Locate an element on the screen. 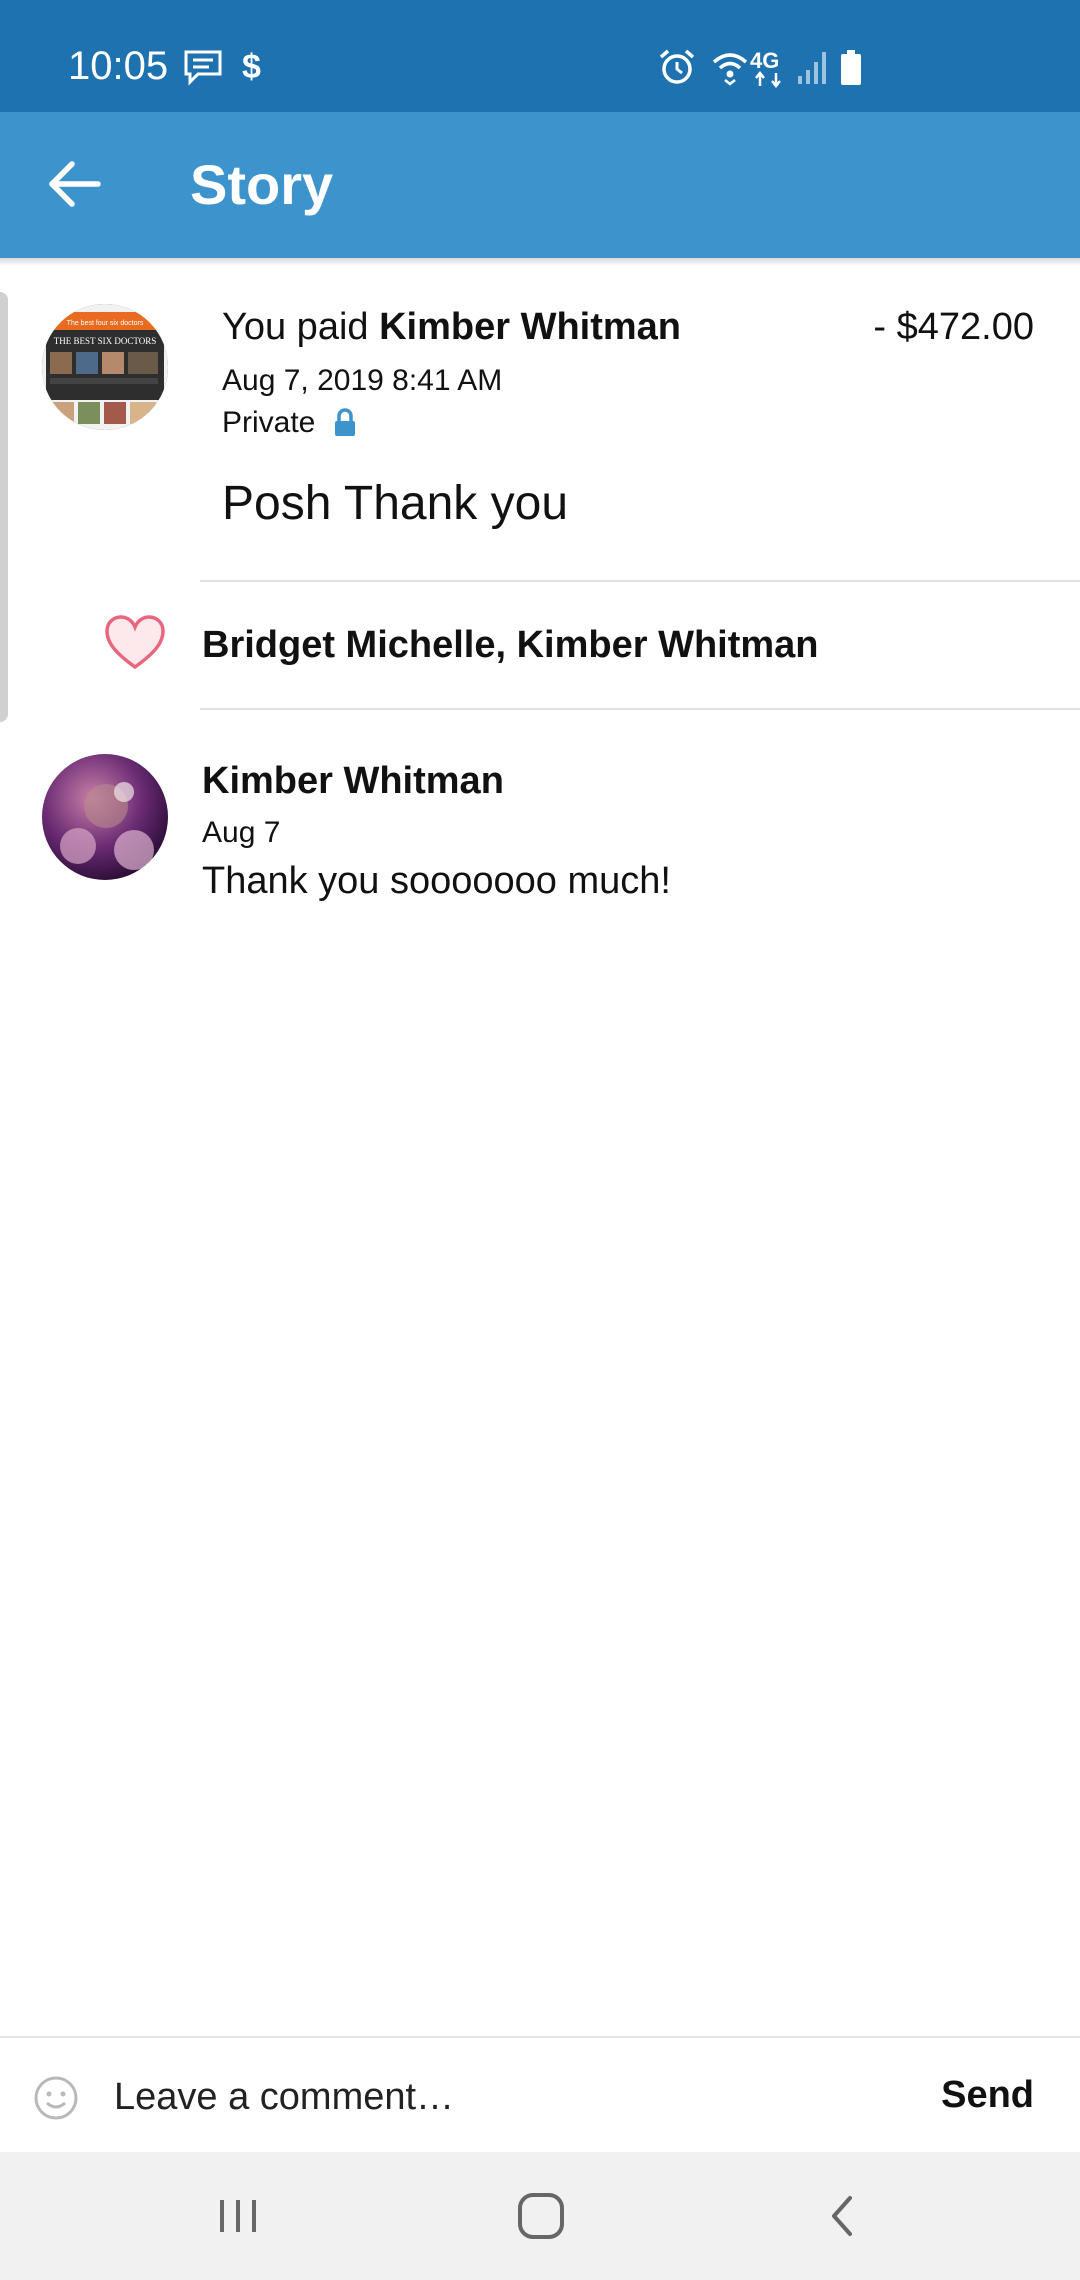 The height and width of the screenshot is (2280, 1080). signal-icon is located at coordinates (812, 68).